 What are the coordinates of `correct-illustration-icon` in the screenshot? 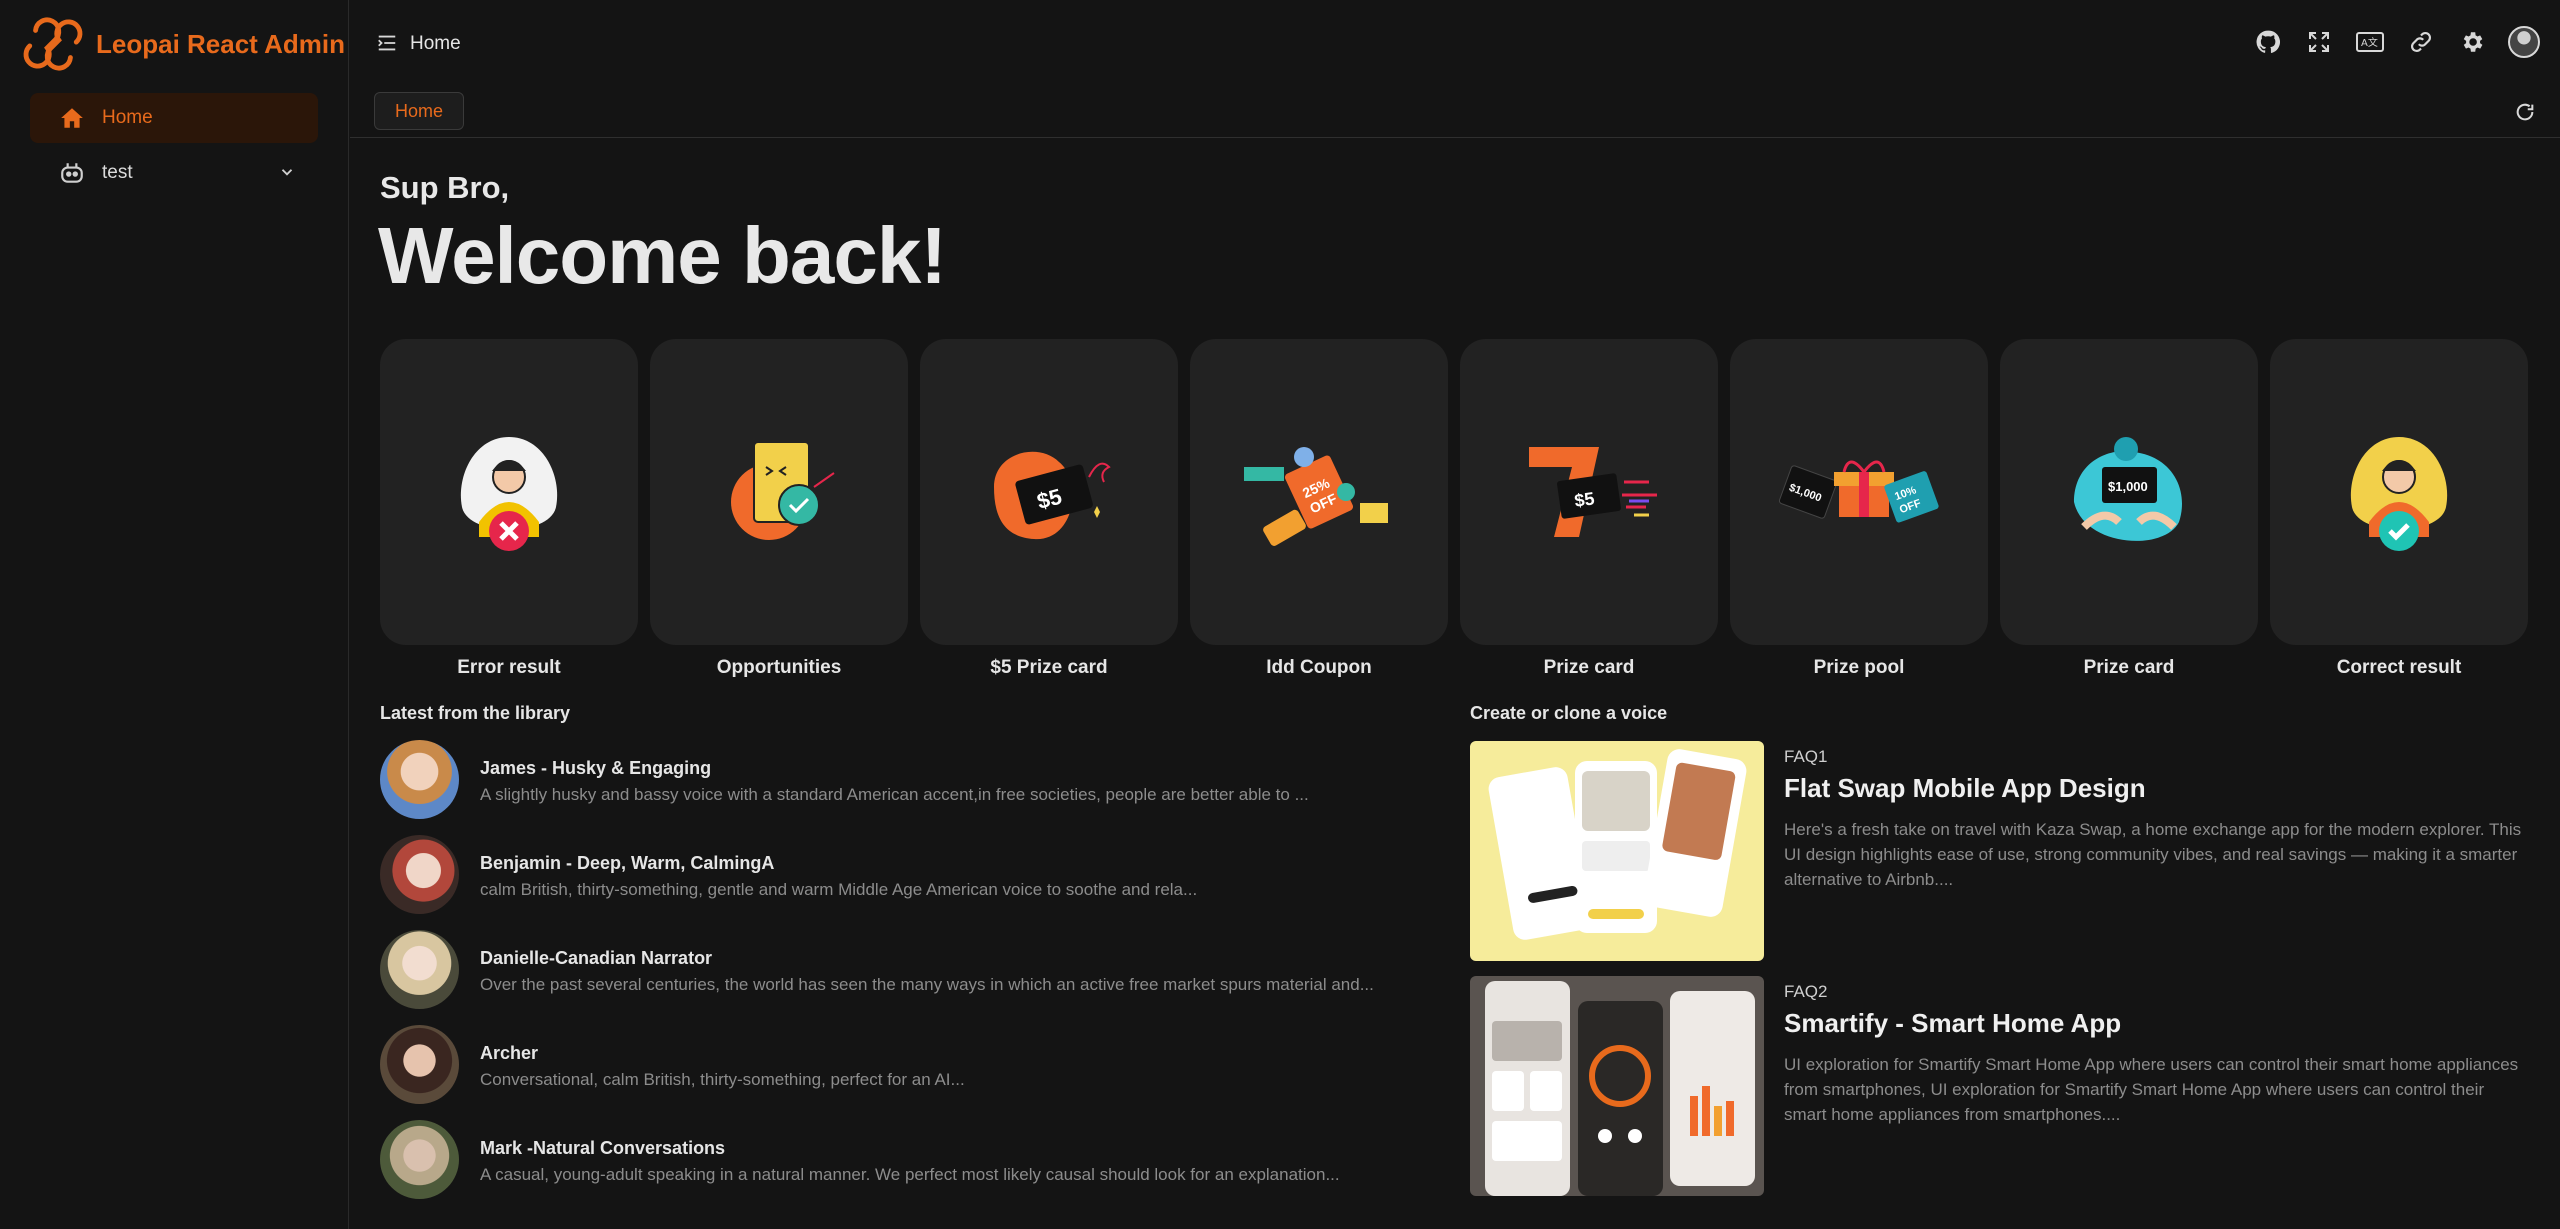 It's located at (2399, 494).